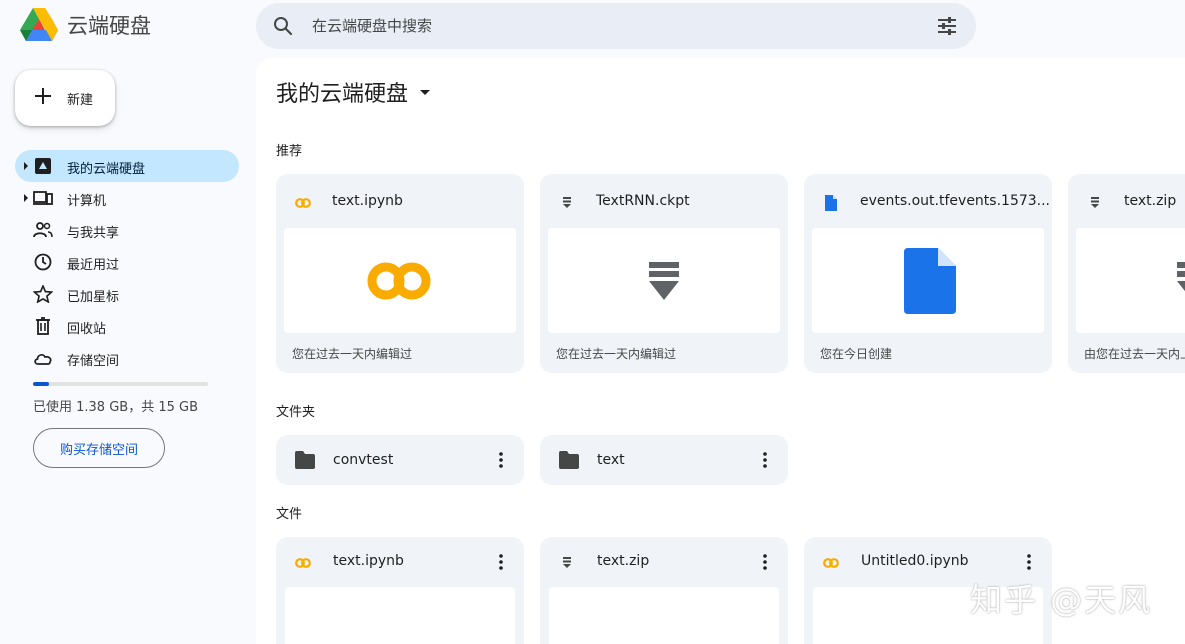 The image size is (1185, 644). Describe the element at coordinates (43, 294) in the screenshot. I see `star-icon` at that location.